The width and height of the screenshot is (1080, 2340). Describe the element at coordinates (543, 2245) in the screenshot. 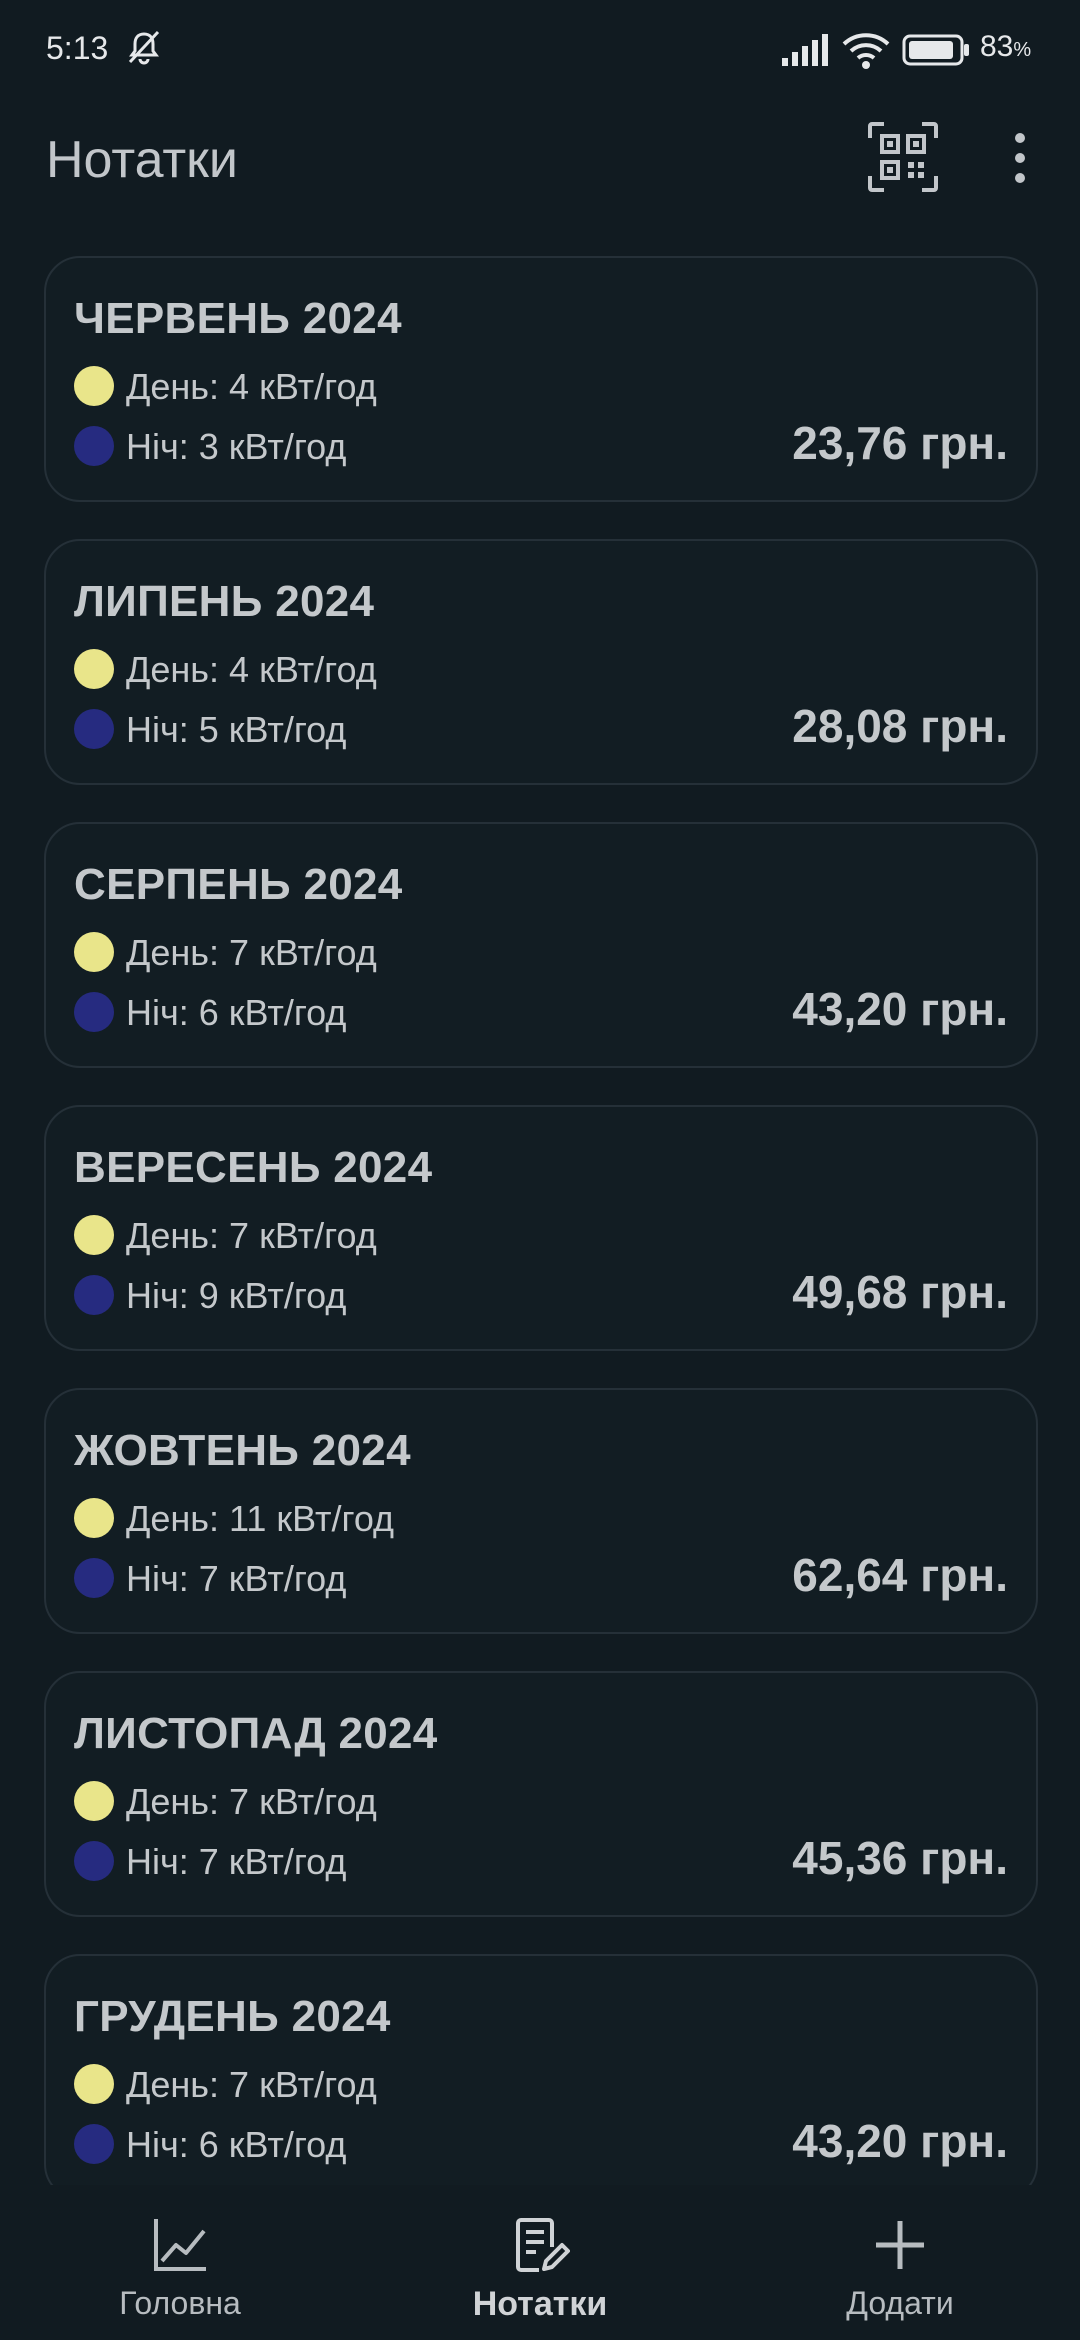

I see `note-edit-icon` at that location.